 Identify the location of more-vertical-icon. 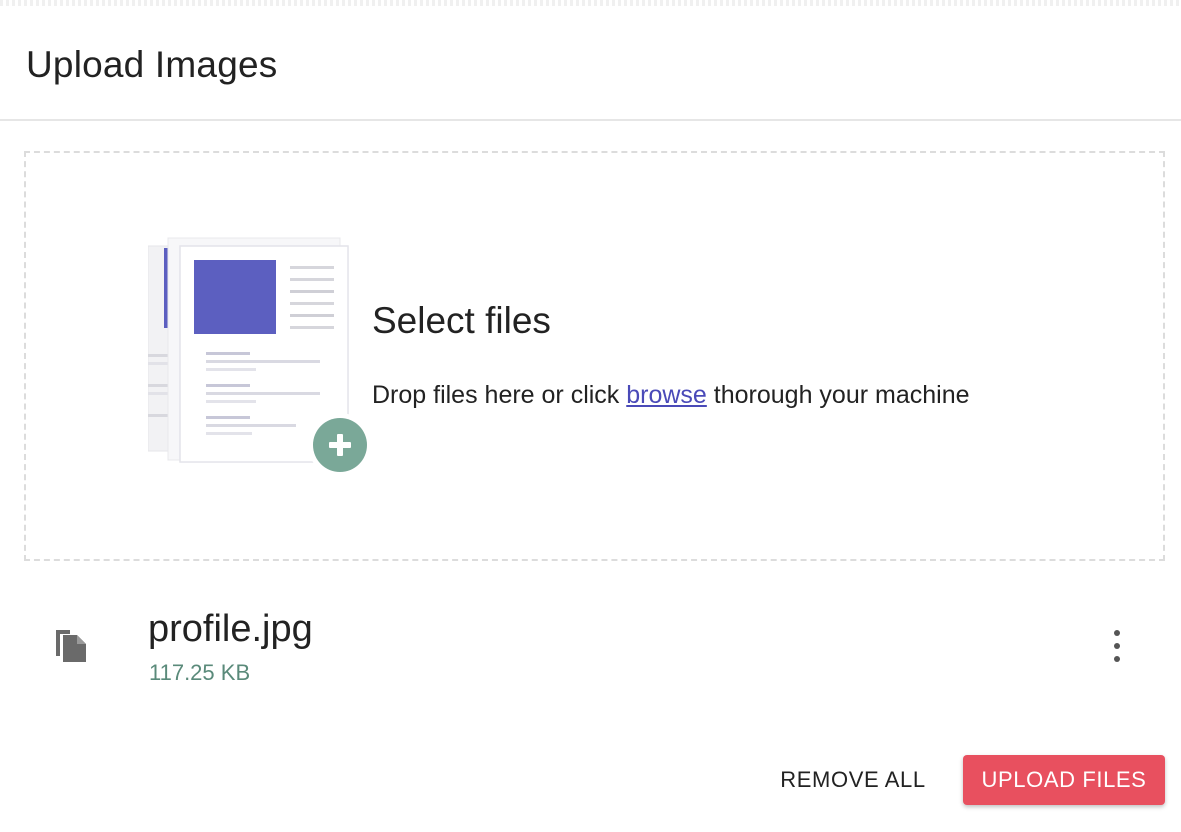
(1117, 646).